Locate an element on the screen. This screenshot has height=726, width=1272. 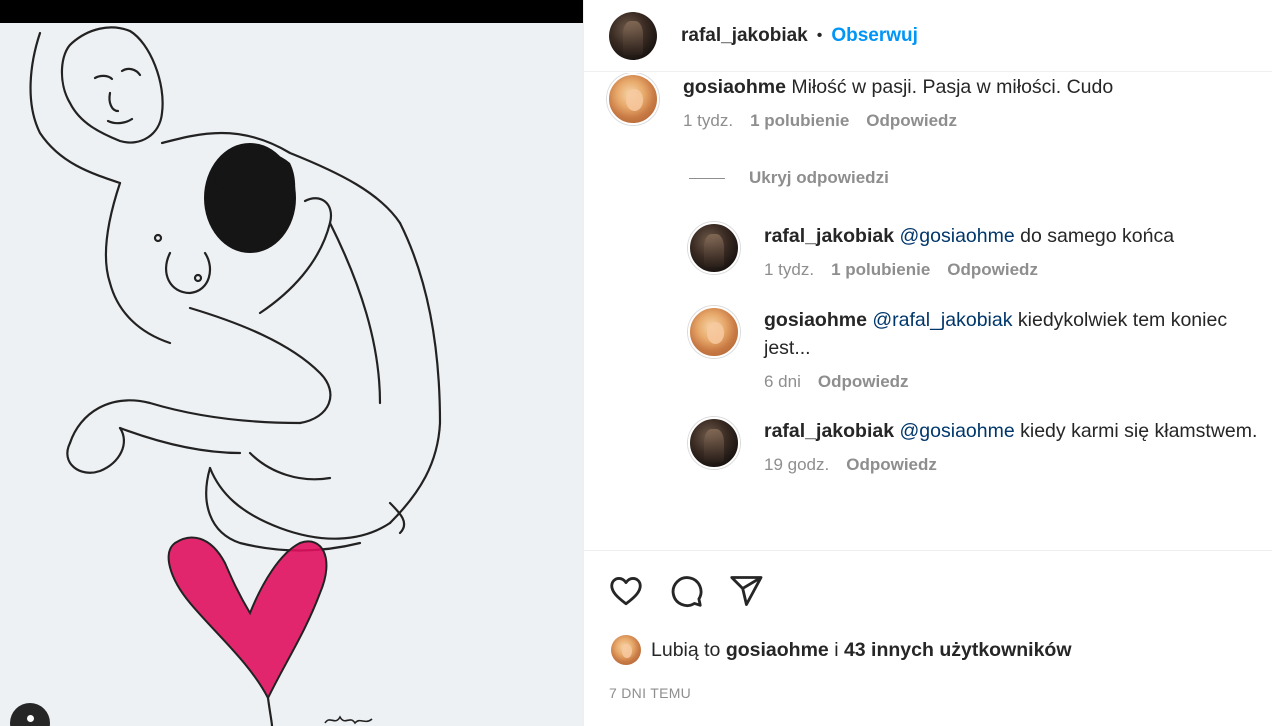
comment-username: gosiaohme is located at coordinates (734, 87).